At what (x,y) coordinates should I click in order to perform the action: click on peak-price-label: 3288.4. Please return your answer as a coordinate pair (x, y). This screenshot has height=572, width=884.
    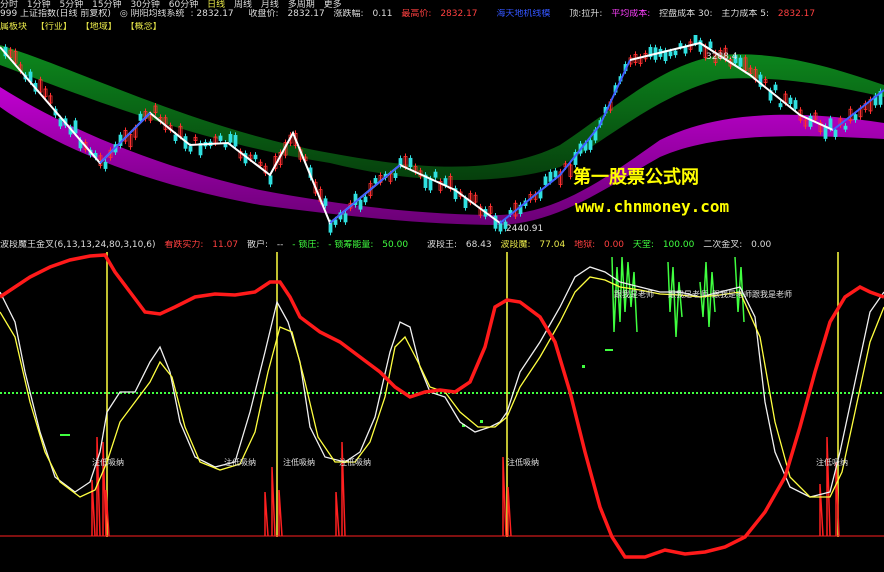
    Looking at the image, I should click on (722, 57).